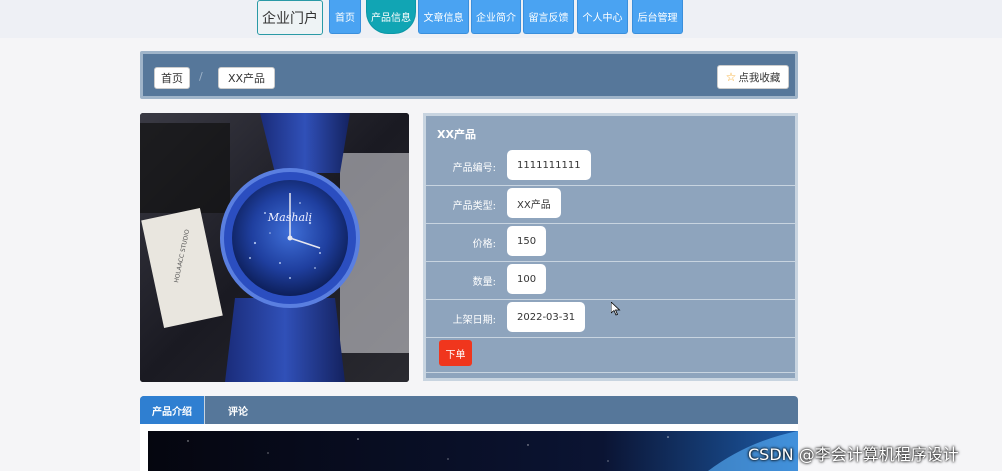 This screenshot has width=1002, height=471. What do you see at coordinates (290, 17) in the screenshot?
I see `site-logo: 企业门户` at bounding box center [290, 17].